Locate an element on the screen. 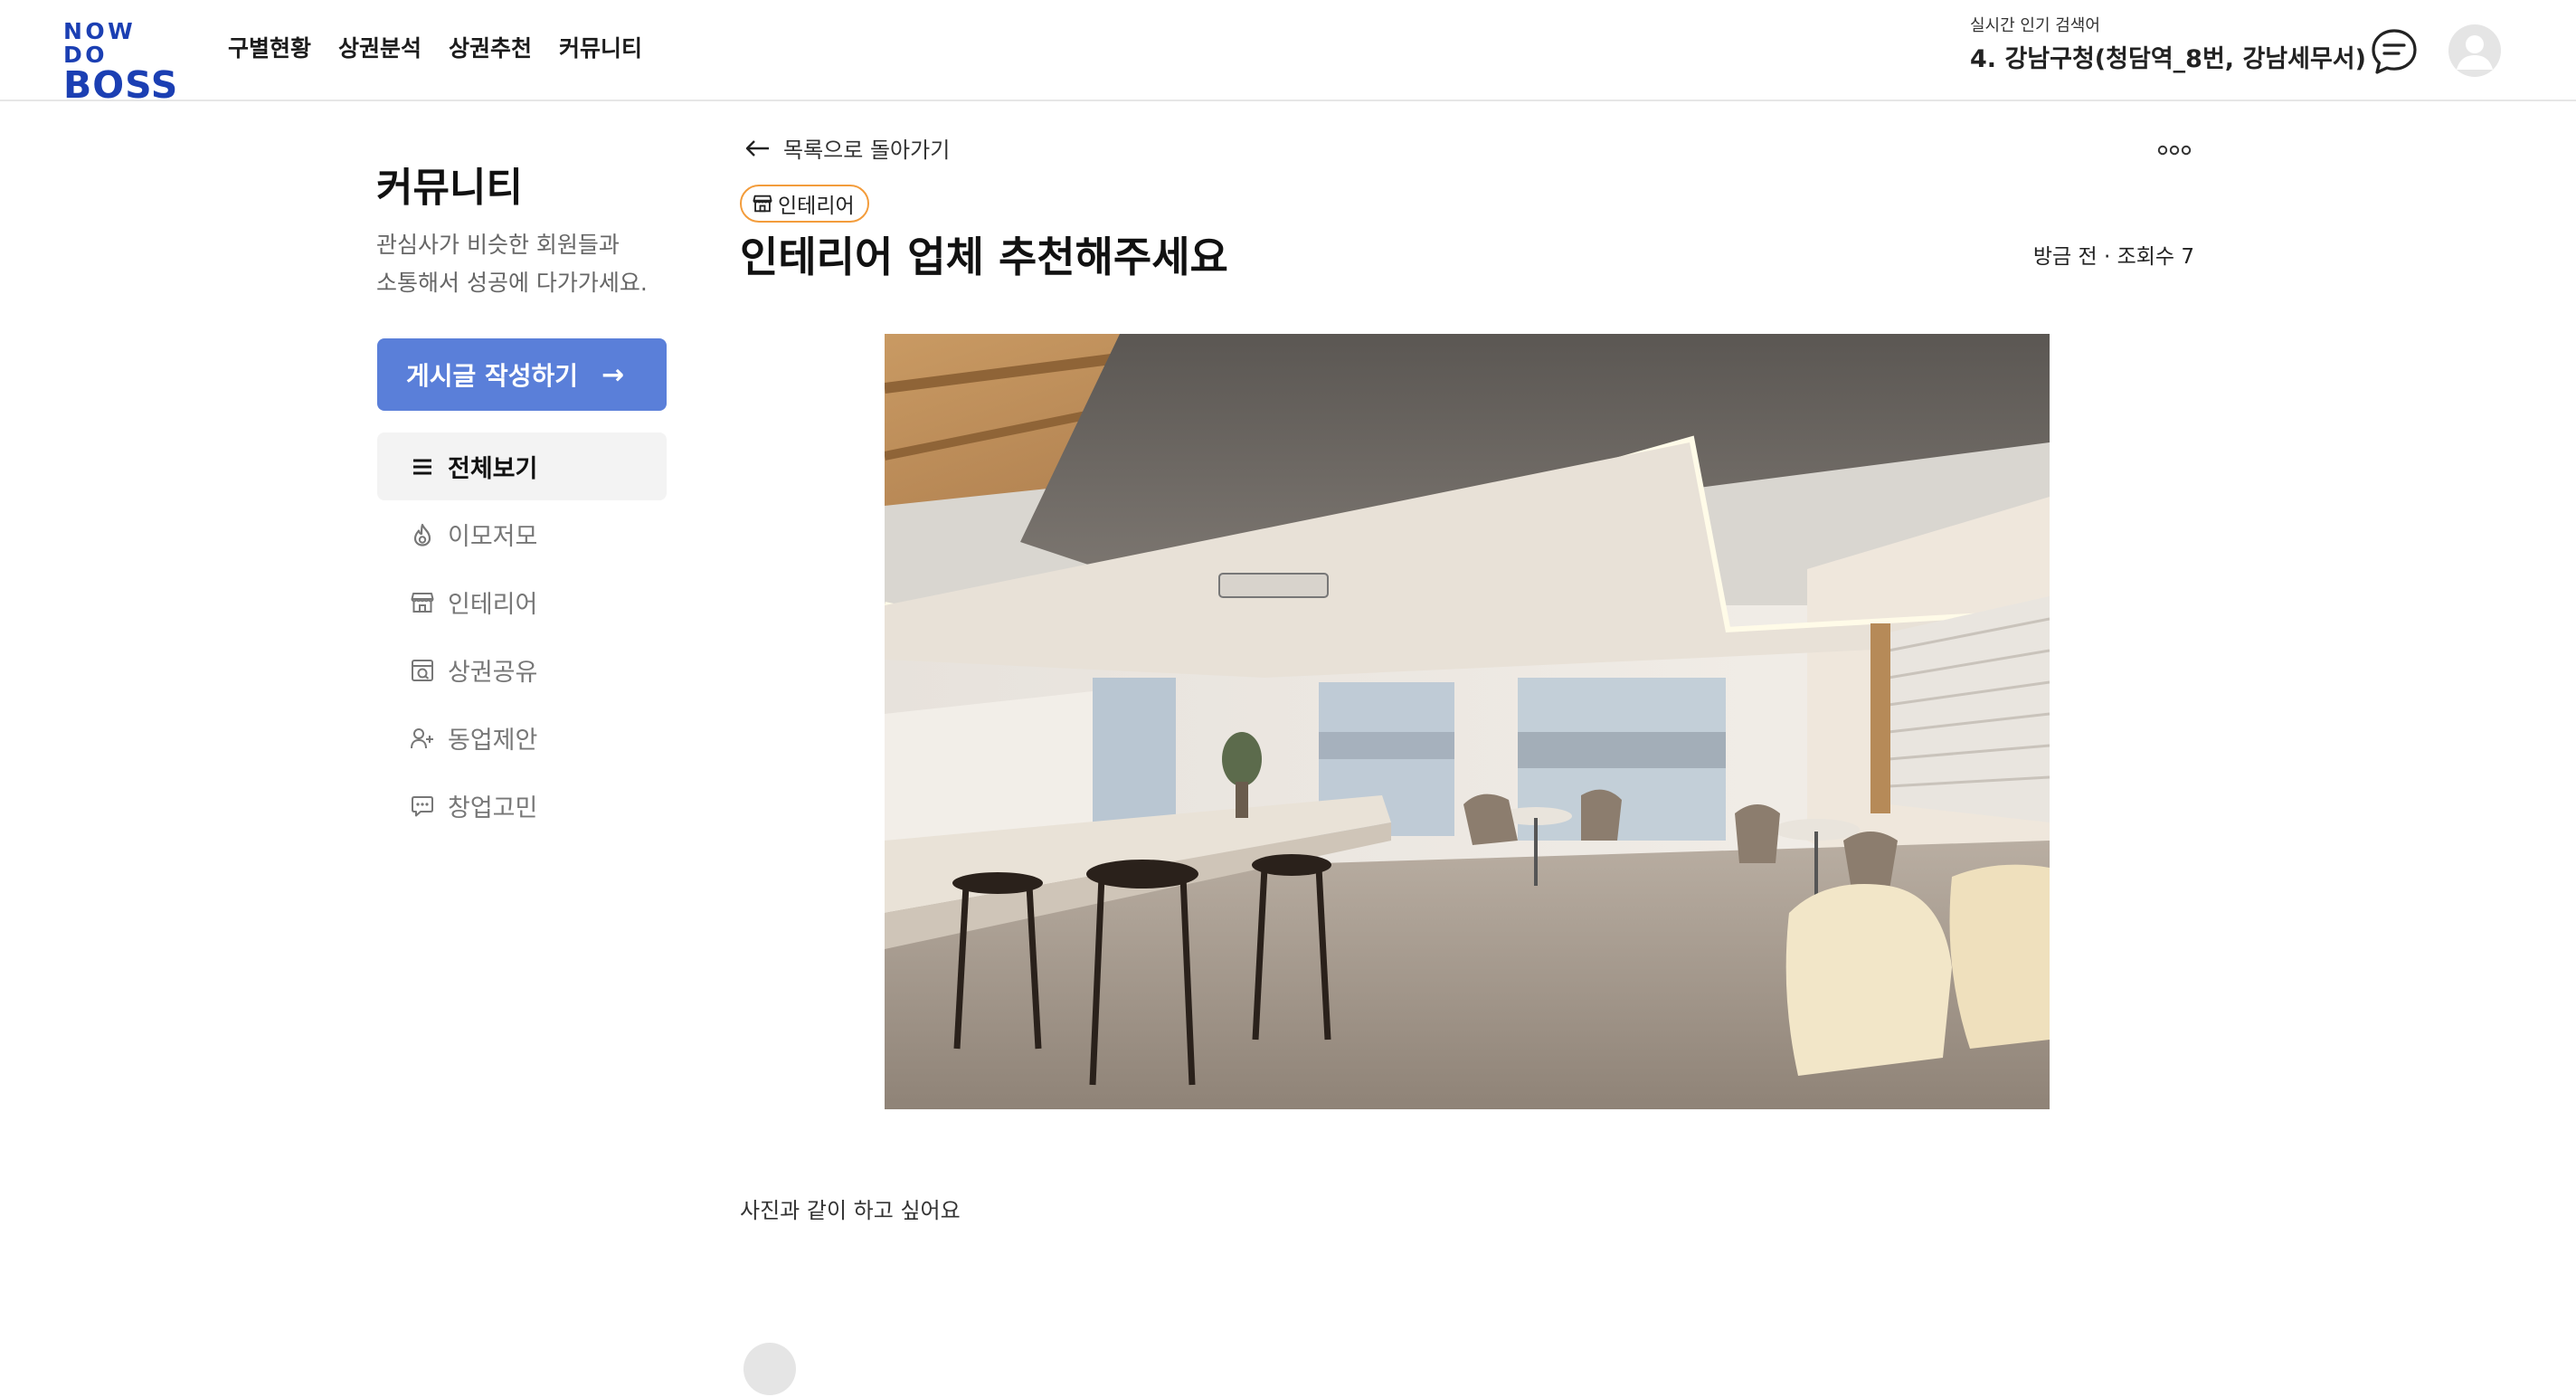  more-options-icon is located at coordinates (2174, 150).